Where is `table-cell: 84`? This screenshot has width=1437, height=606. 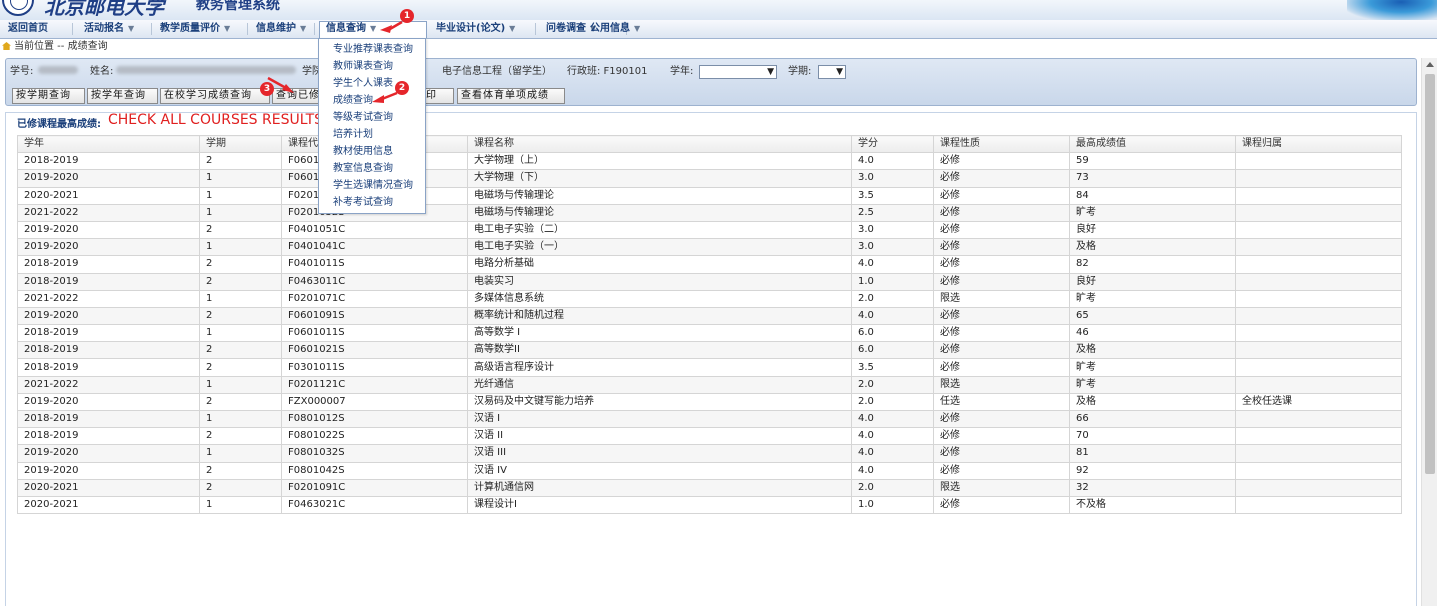
table-cell: 84 is located at coordinates (1152, 195).